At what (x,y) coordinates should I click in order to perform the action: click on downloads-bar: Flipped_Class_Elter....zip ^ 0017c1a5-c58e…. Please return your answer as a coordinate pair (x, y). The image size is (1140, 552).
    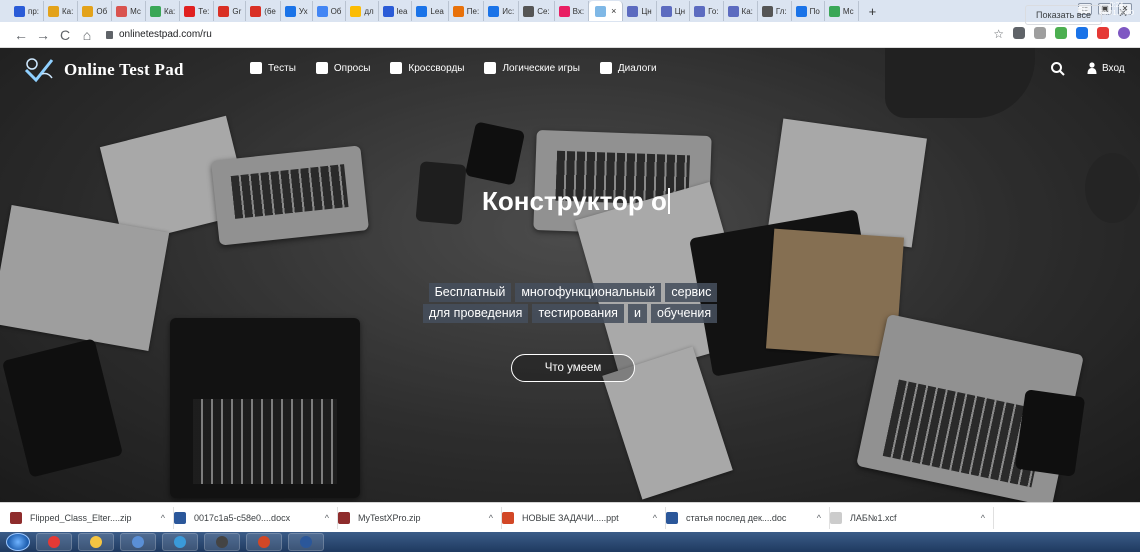
    Looking at the image, I should click on (570, 517).